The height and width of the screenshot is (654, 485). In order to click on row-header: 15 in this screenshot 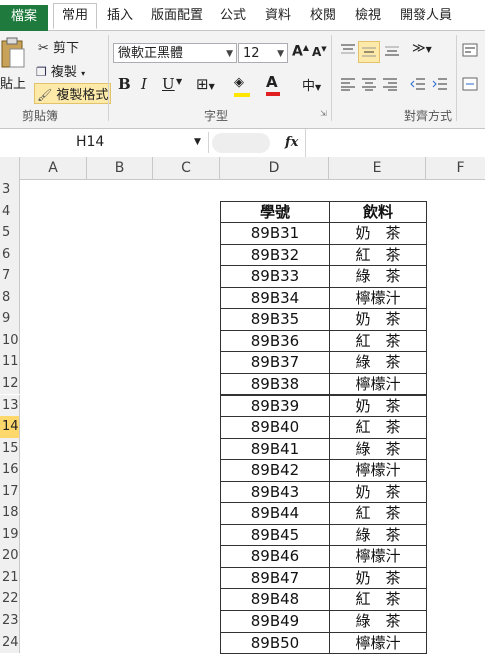, I will do `click(10, 448)`.